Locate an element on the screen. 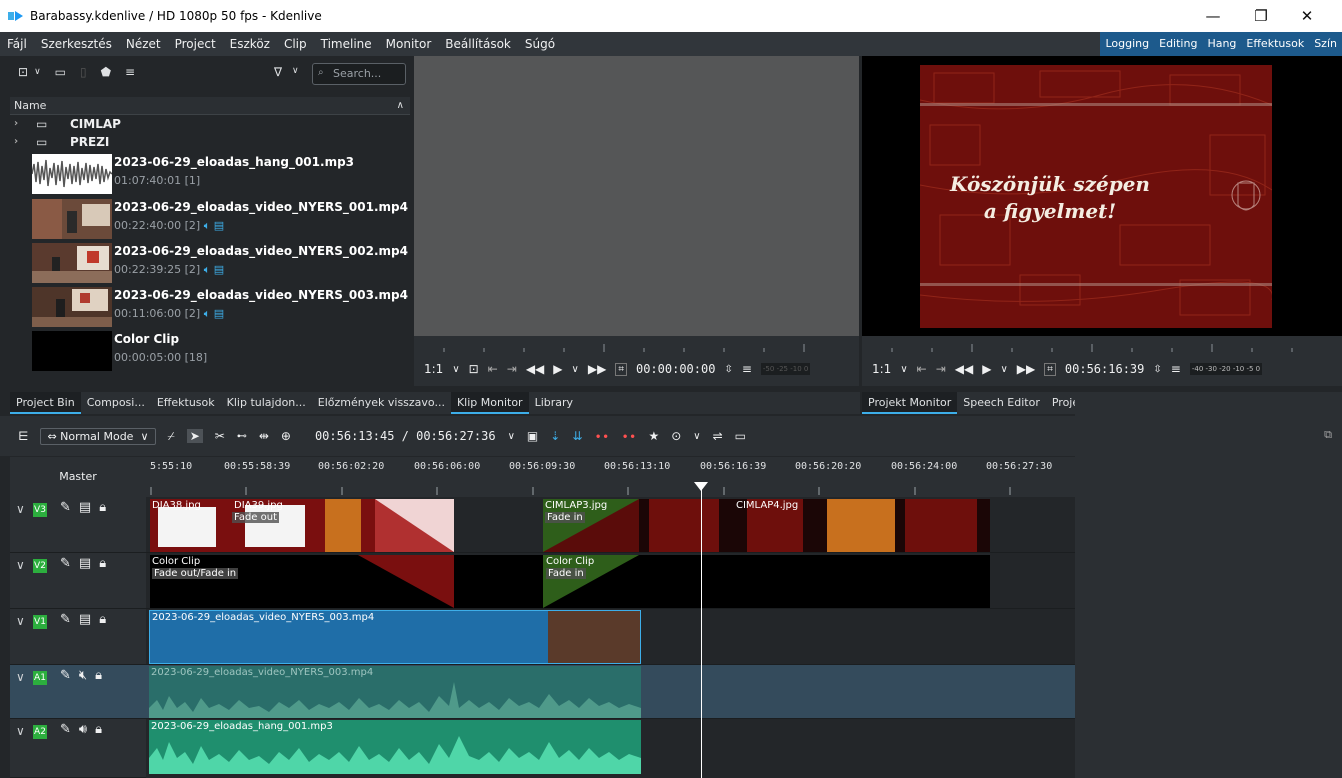  project-timecode: 00:56:16:39 is located at coordinates (1104, 369).